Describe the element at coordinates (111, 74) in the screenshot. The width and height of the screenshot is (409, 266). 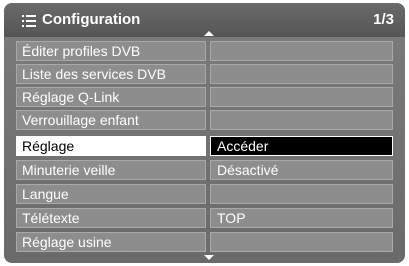
I see `menu-row-label: Liste des services DVB` at that location.